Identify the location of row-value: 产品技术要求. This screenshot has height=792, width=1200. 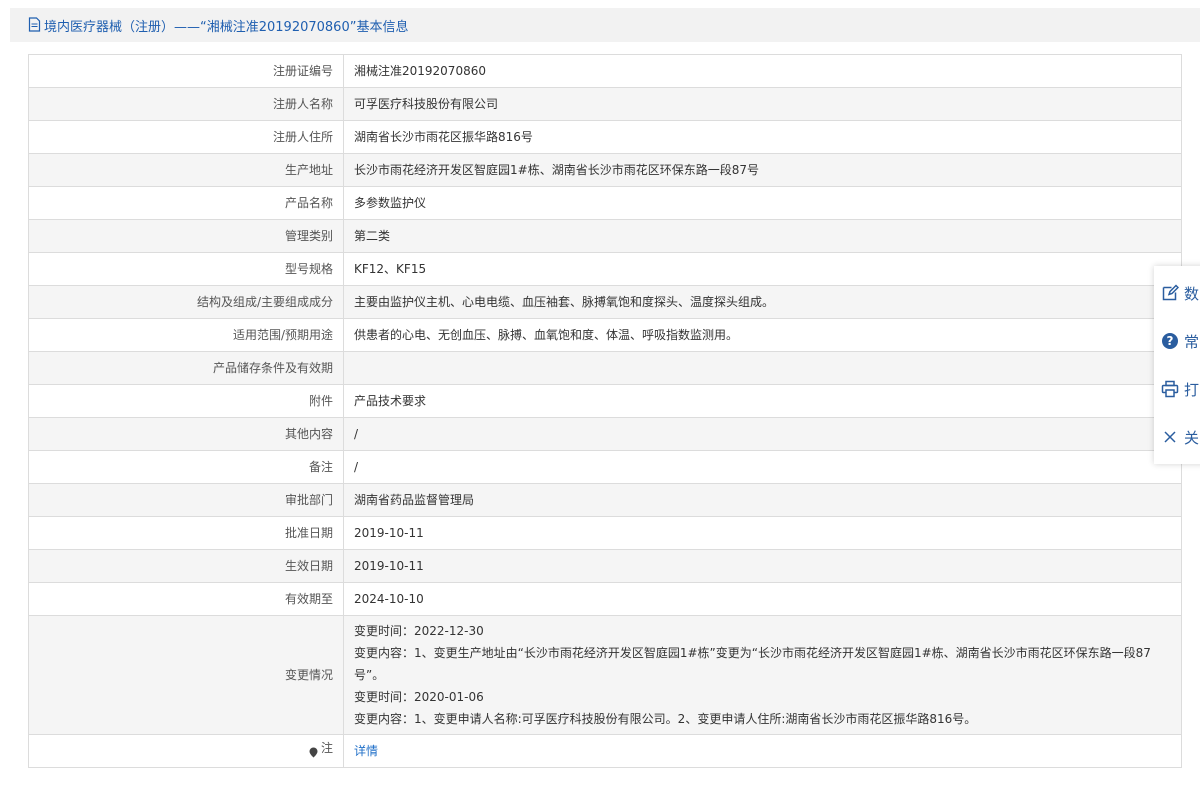
(762, 401).